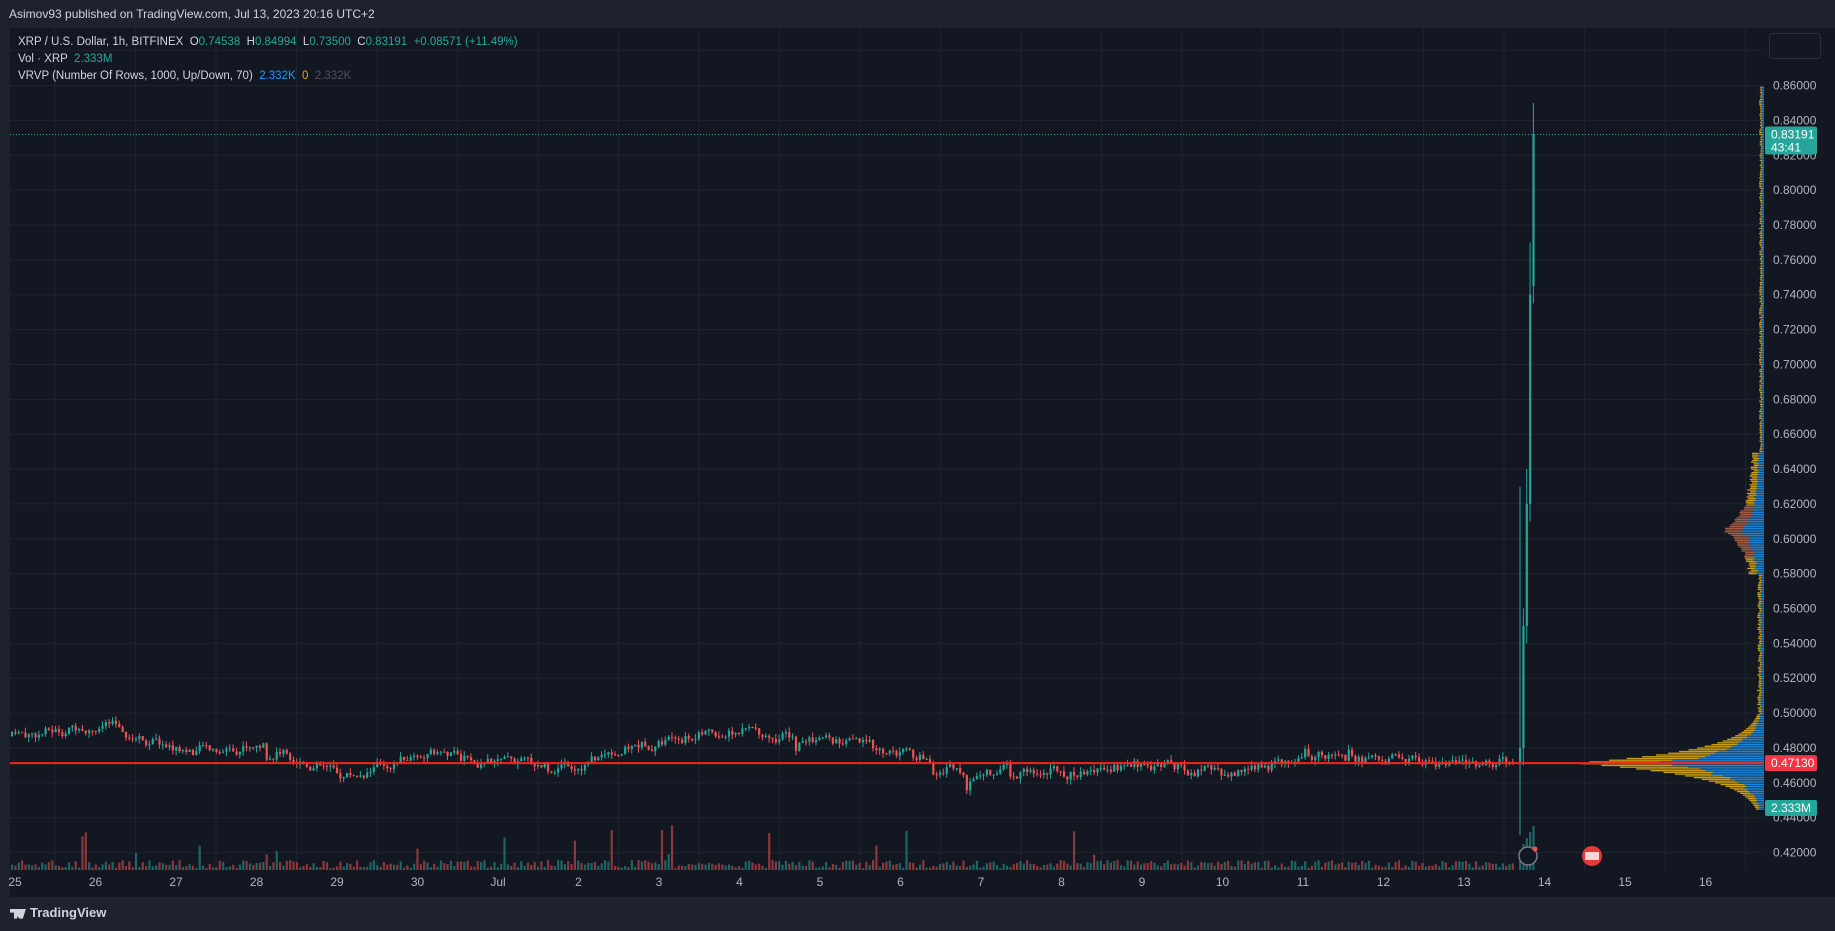  I want to click on price-tick-label: 0.48000, so click(1795, 748).